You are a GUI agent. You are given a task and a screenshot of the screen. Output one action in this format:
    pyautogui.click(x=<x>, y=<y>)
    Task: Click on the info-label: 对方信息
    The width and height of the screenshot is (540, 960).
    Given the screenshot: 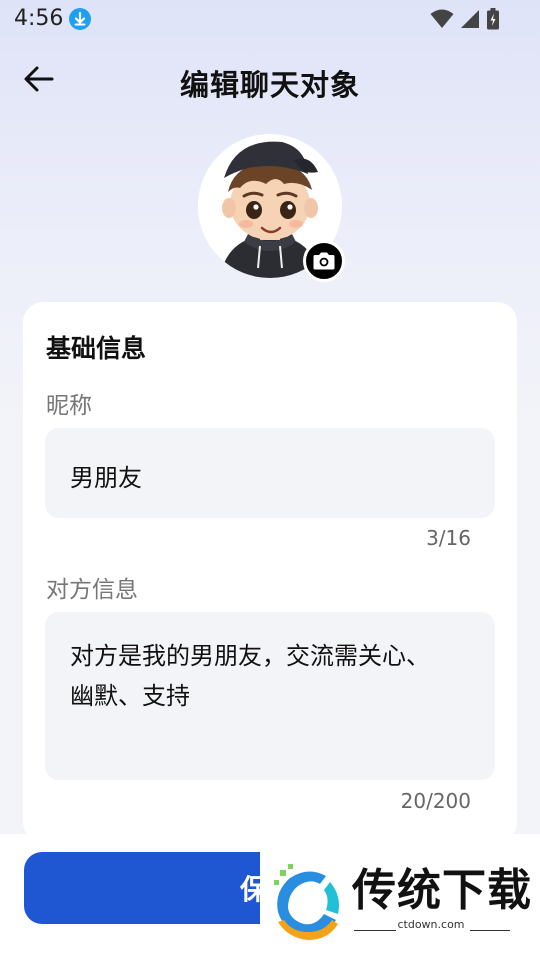 What is the action you would take?
    pyautogui.click(x=92, y=590)
    